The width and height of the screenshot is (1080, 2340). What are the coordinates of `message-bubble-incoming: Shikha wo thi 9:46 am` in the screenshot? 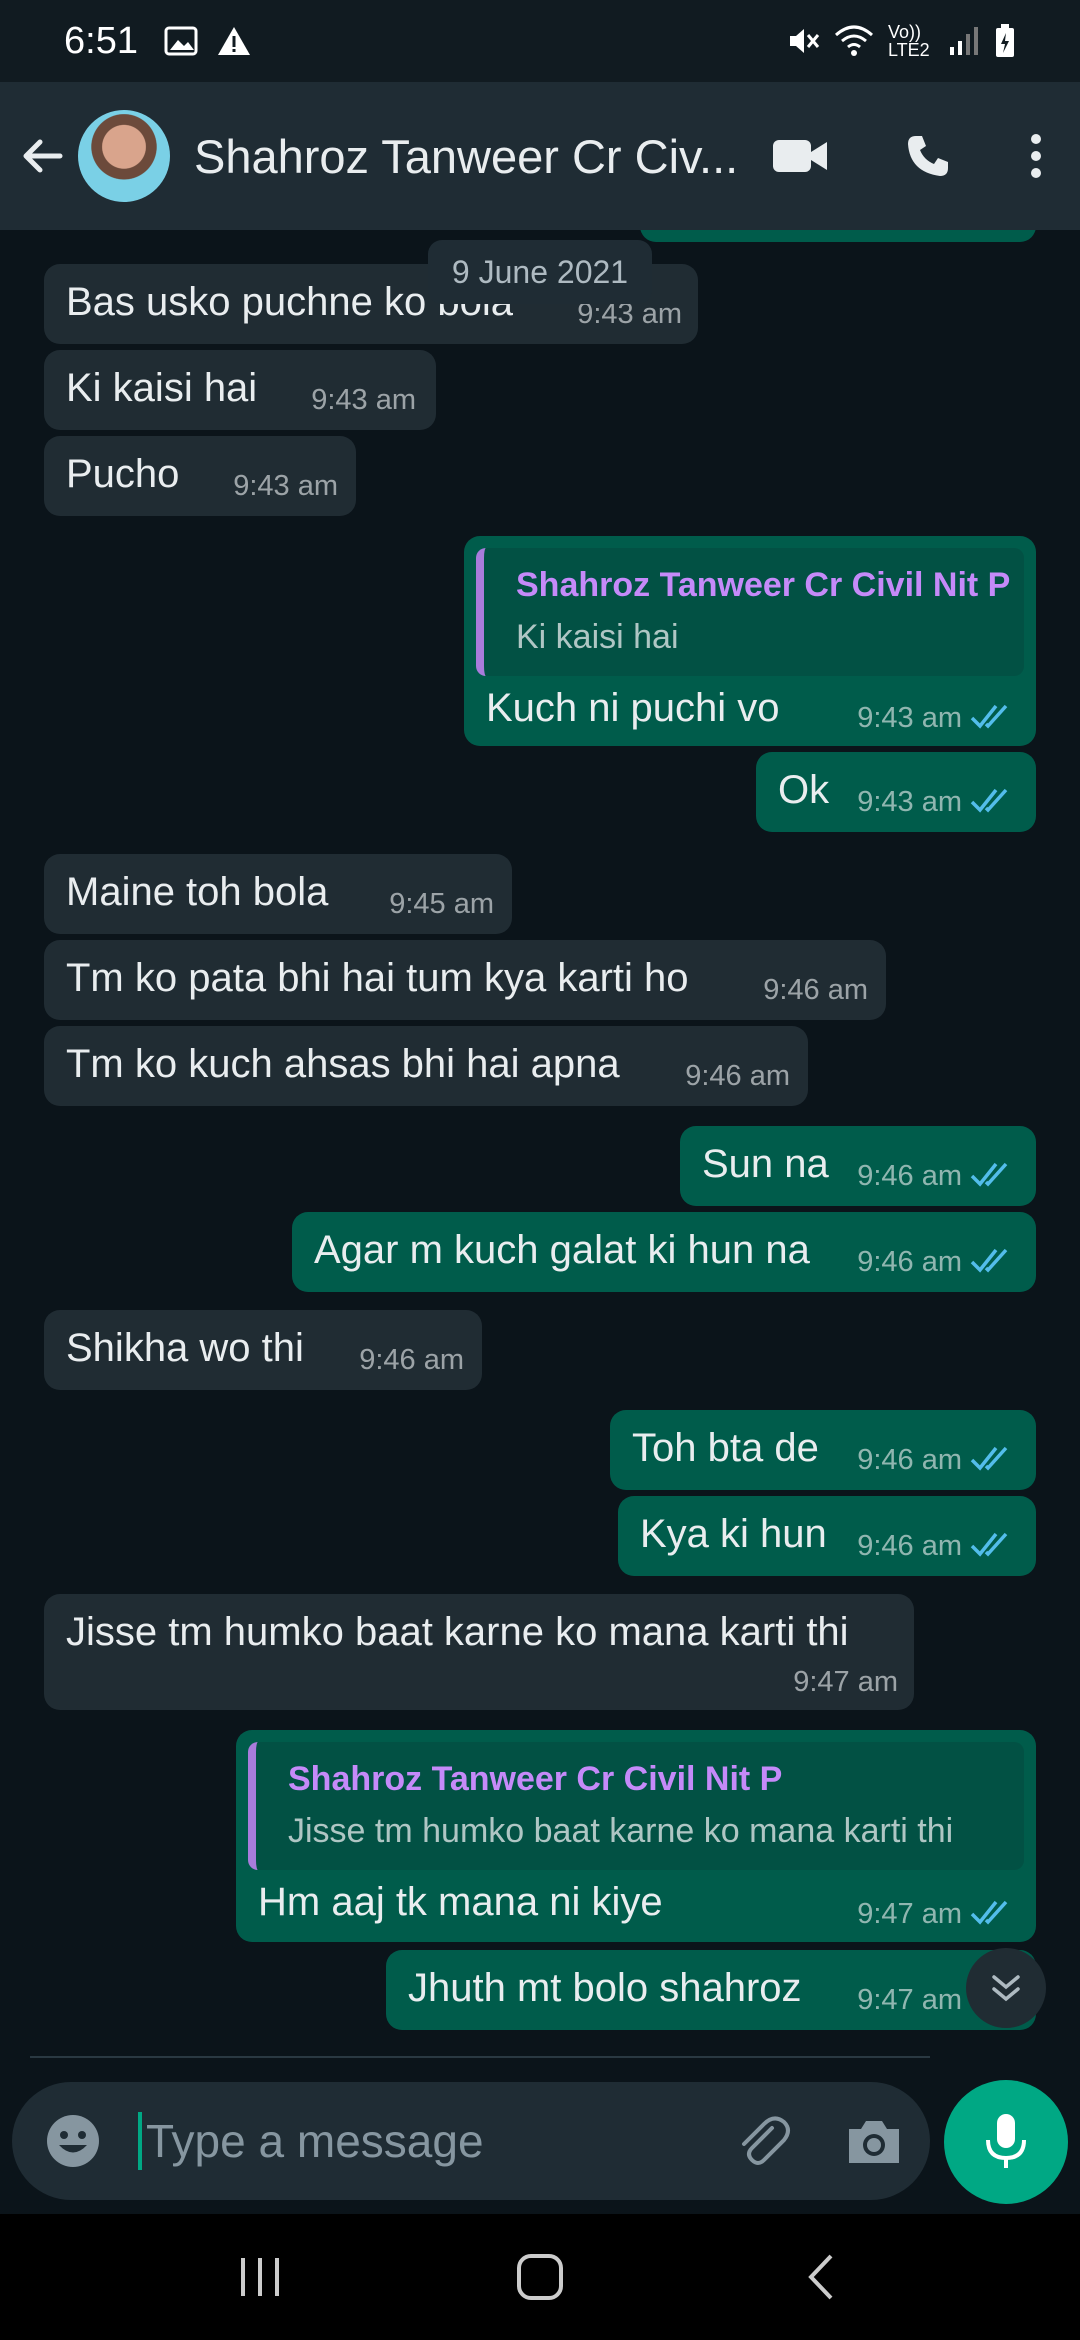 It's located at (263, 1350).